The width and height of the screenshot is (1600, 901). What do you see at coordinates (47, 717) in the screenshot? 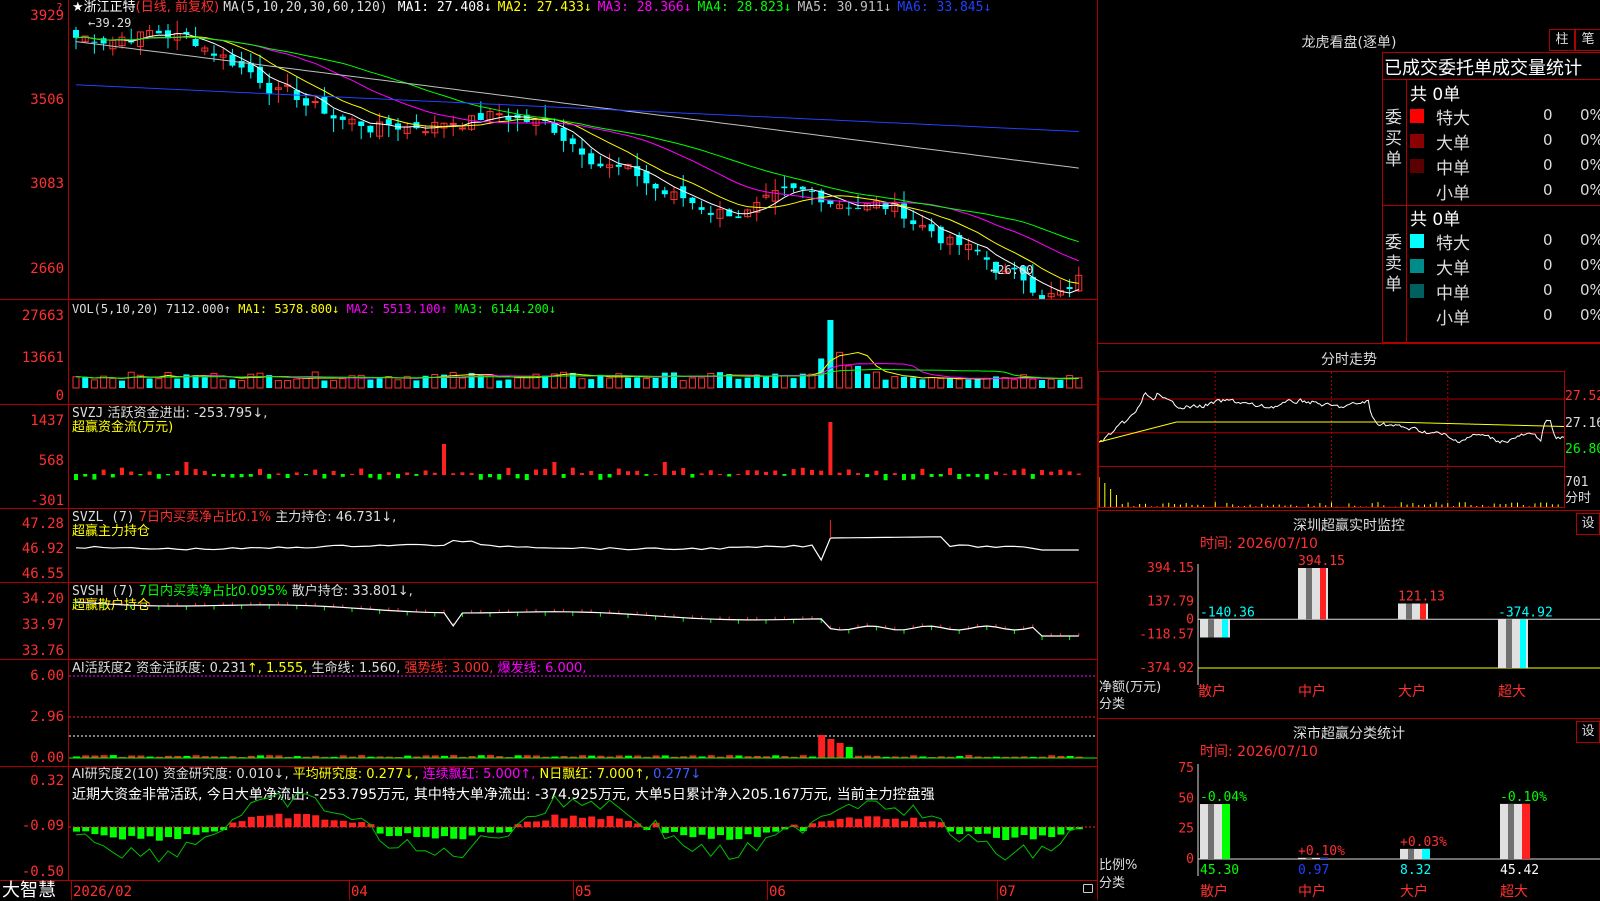
I see `ai-active-ytick-1: 2.96` at bounding box center [47, 717].